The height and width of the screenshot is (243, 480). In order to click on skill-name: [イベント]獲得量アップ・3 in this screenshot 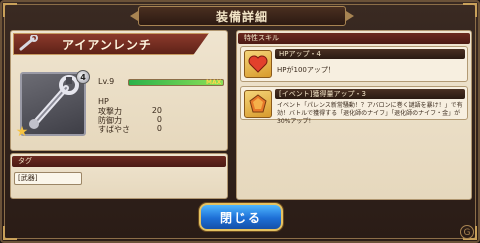, I will do `click(370, 94)`.